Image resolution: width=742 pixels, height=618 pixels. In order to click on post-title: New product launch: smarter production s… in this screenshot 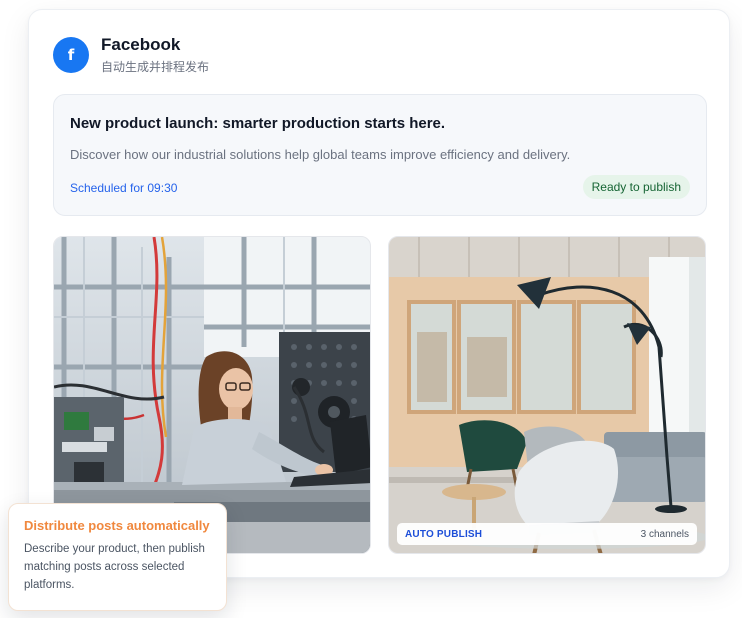, I will do `click(258, 123)`.